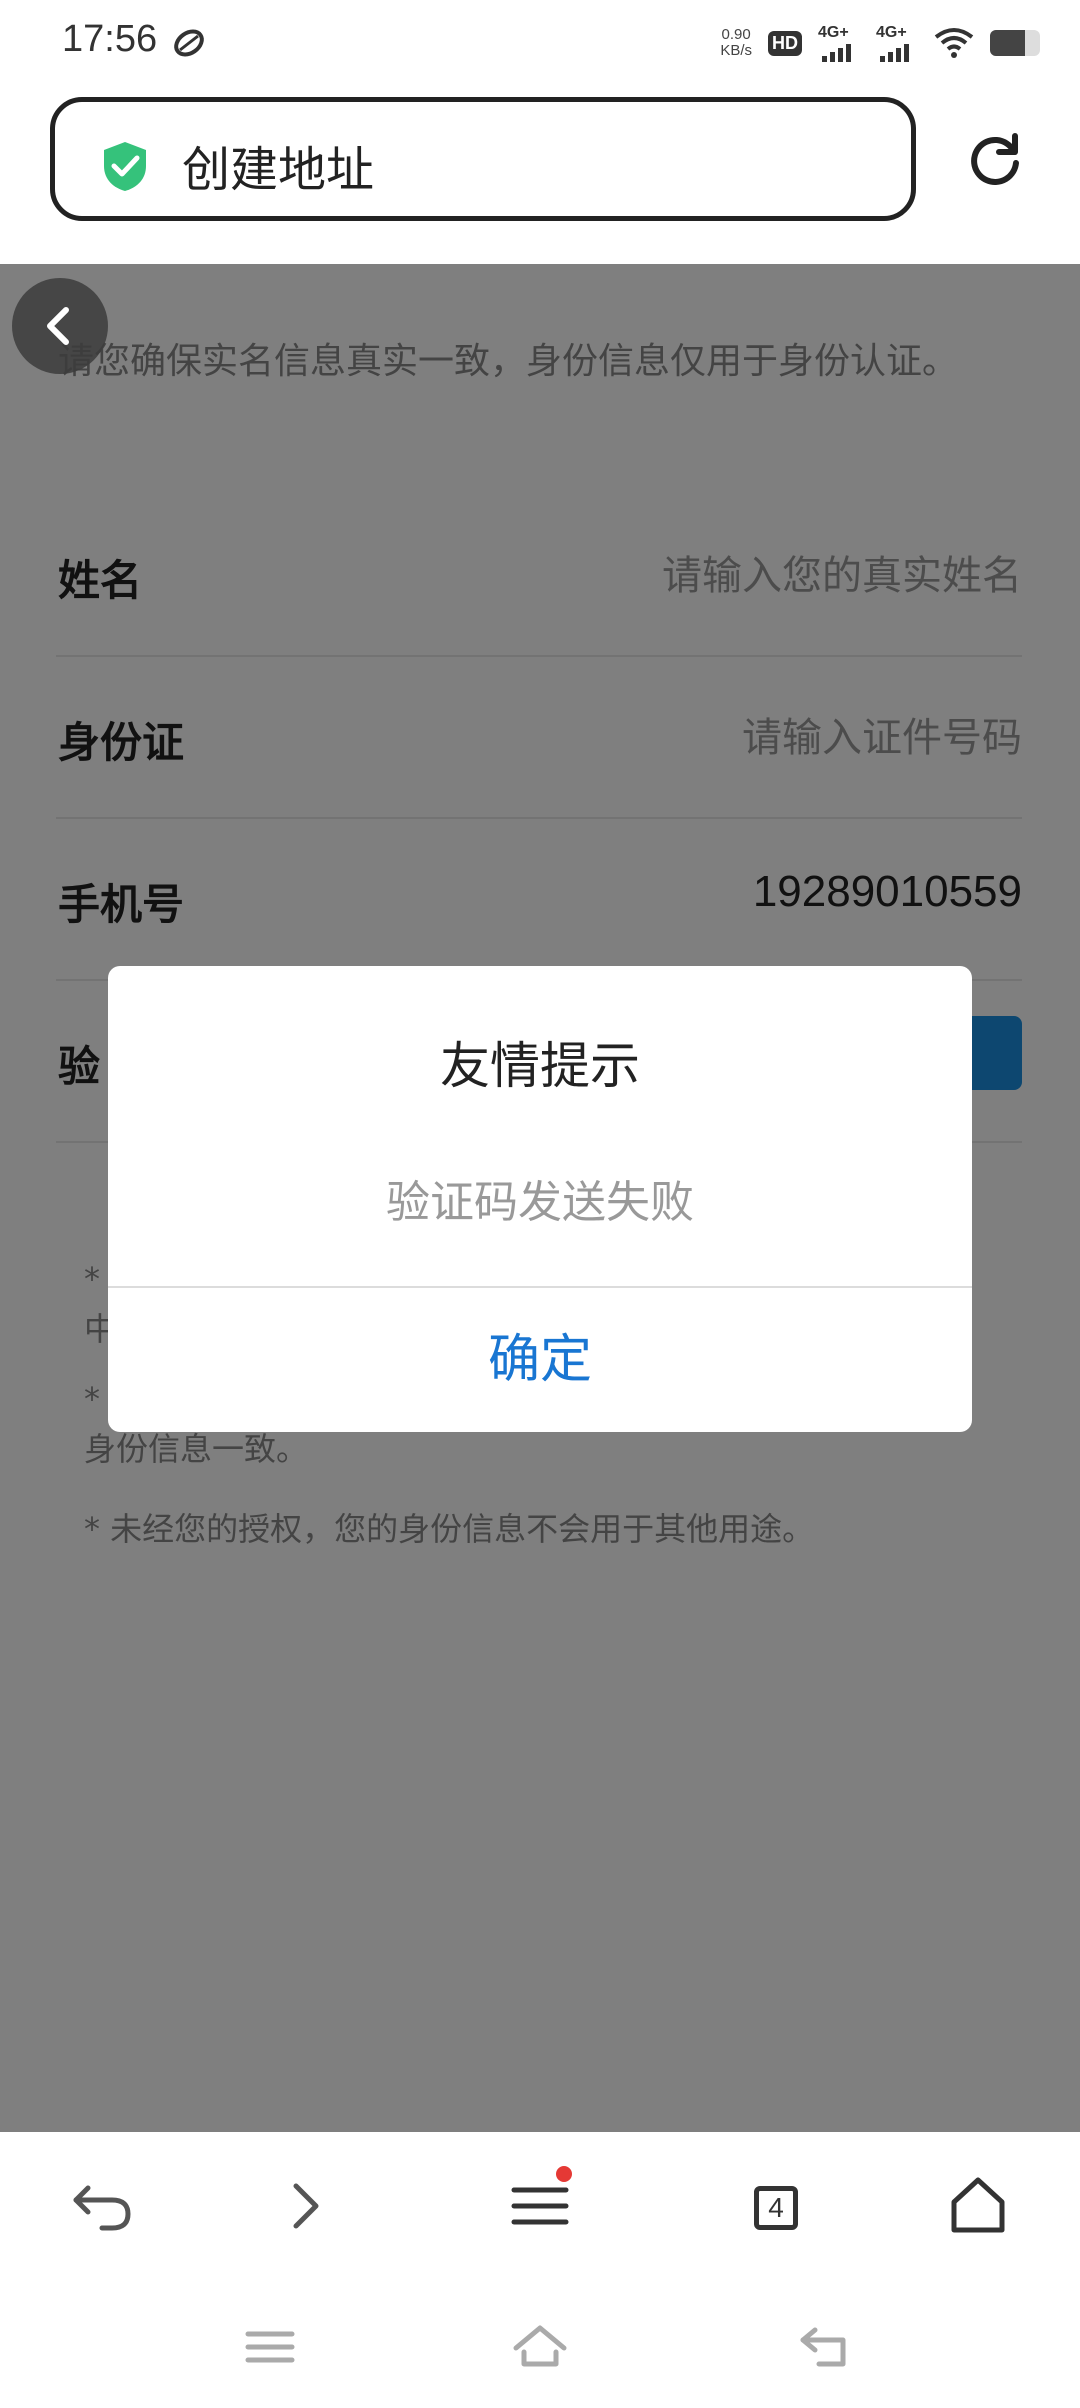 Image resolution: width=1080 pixels, height=2408 pixels. What do you see at coordinates (278, 170) in the screenshot?
I see `page-title: 创建地址` at bounding box center [278, 170].